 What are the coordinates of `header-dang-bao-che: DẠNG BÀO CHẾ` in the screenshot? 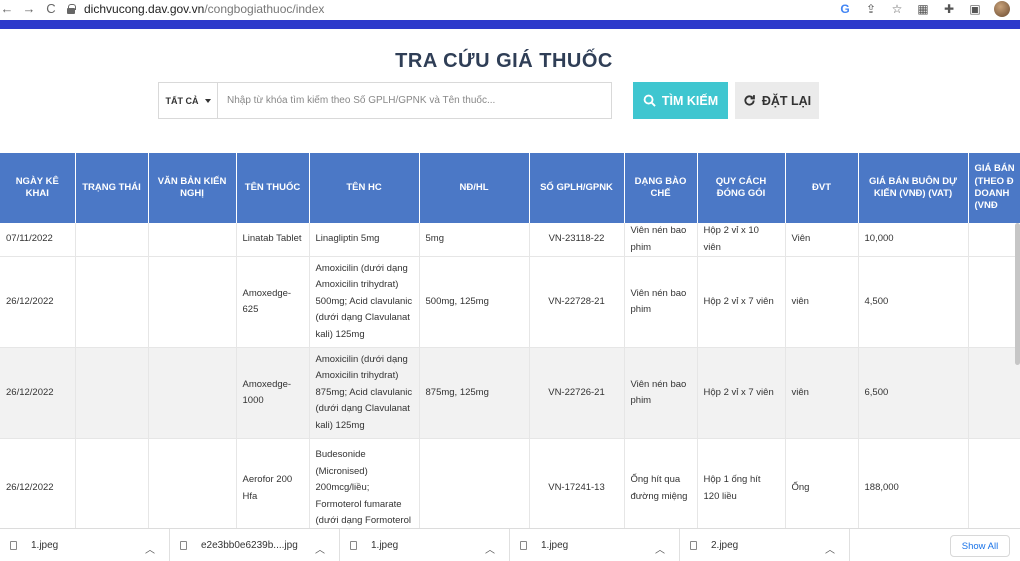 It's located at (661, 188).